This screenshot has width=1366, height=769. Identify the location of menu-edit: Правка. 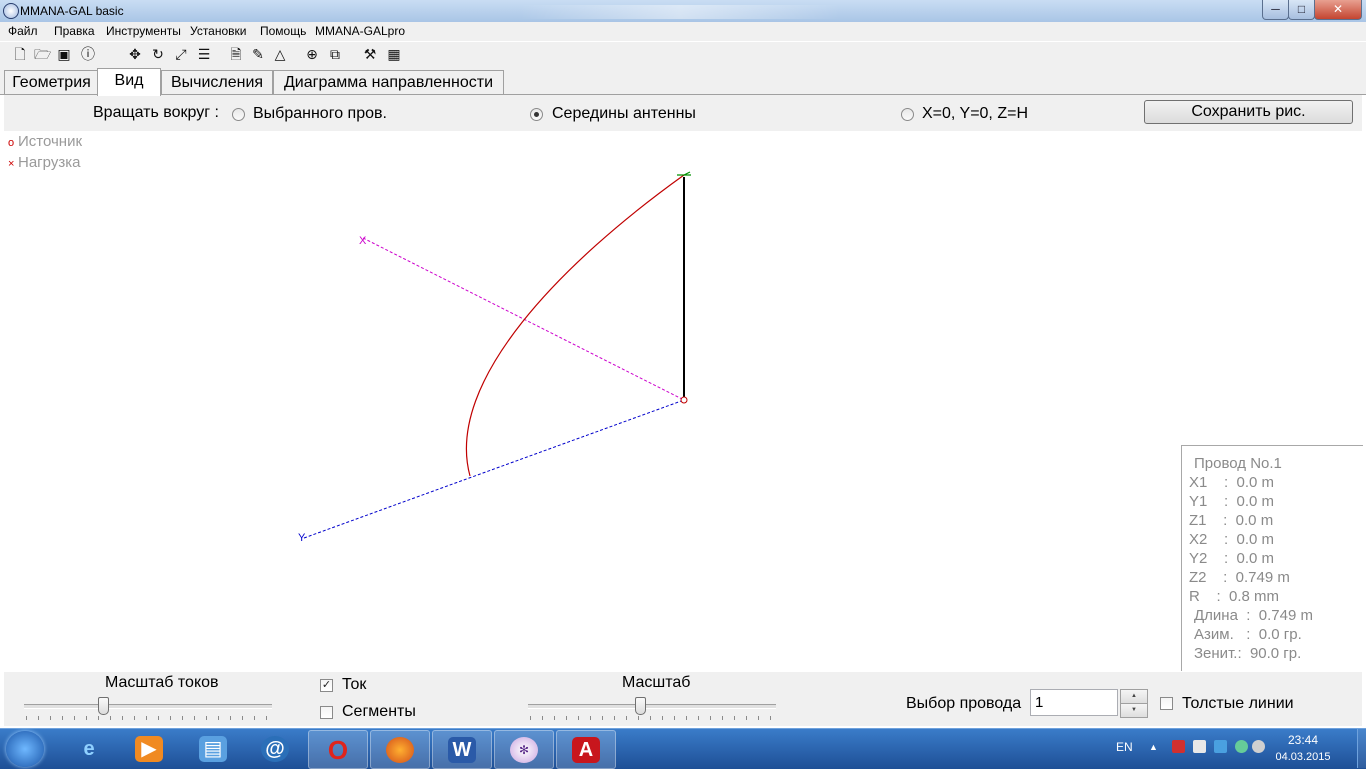
(74, 31).